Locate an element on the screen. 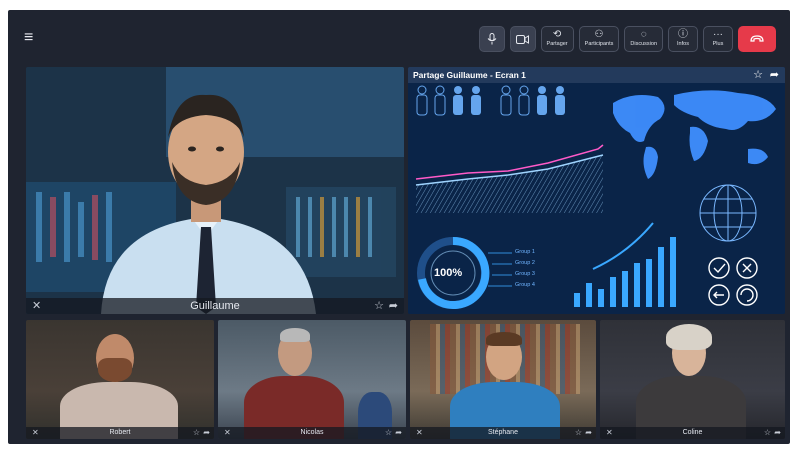 The height and width of the screenshot is (452, 795). share-header: Partage Guillaume - Ecran 1 ☆ ➦ is located at coordinates (596, 75).